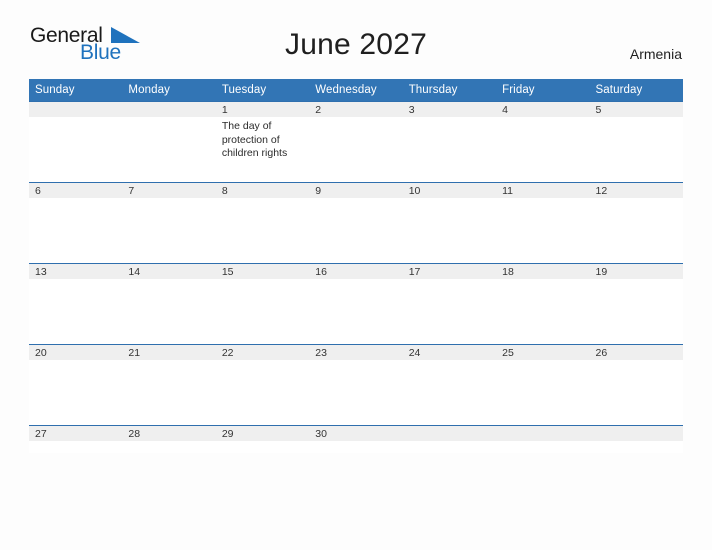 This screenshot has width=712, height=550. I want to click on calendar-day-cell: 3, so click(449, 141).